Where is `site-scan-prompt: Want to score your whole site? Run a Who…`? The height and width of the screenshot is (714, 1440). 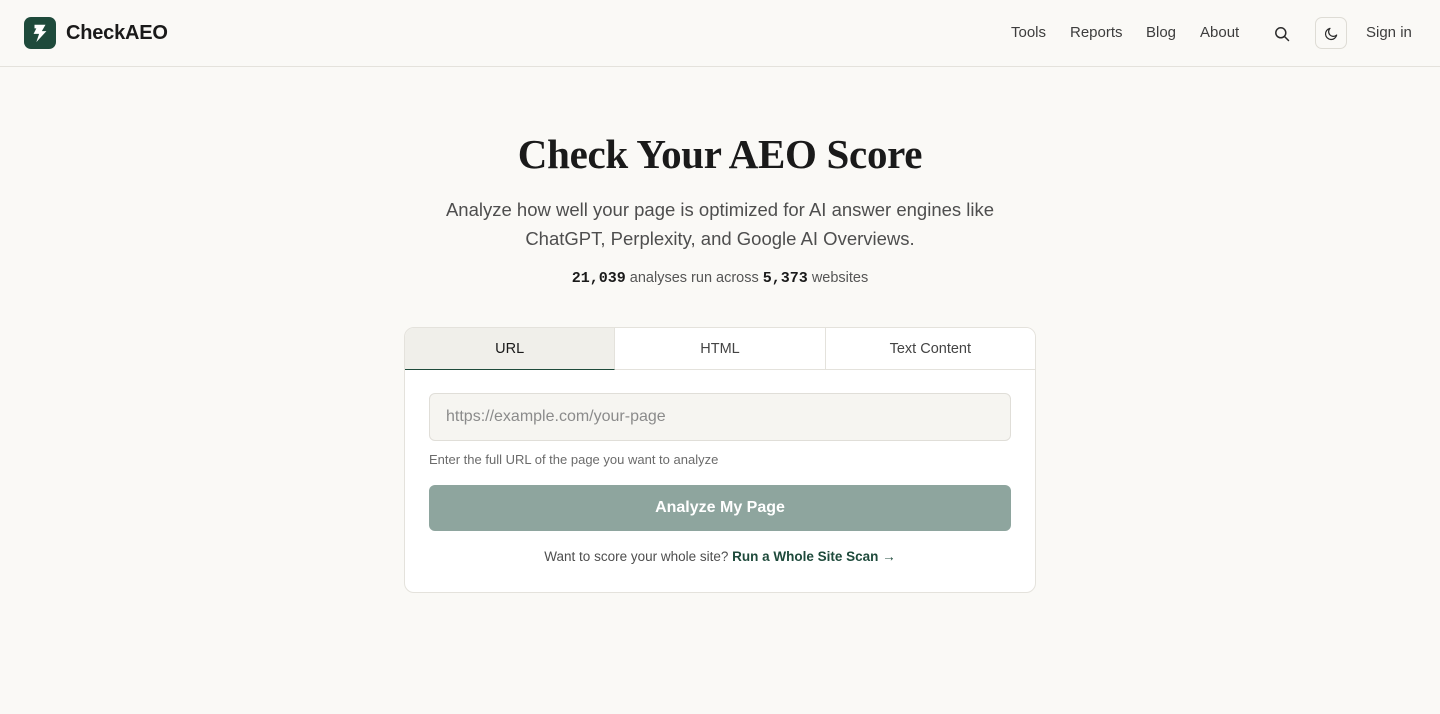 site-scan-prompt: Want to score your whole site? Run a Who… is located at coordinates (720, 556).